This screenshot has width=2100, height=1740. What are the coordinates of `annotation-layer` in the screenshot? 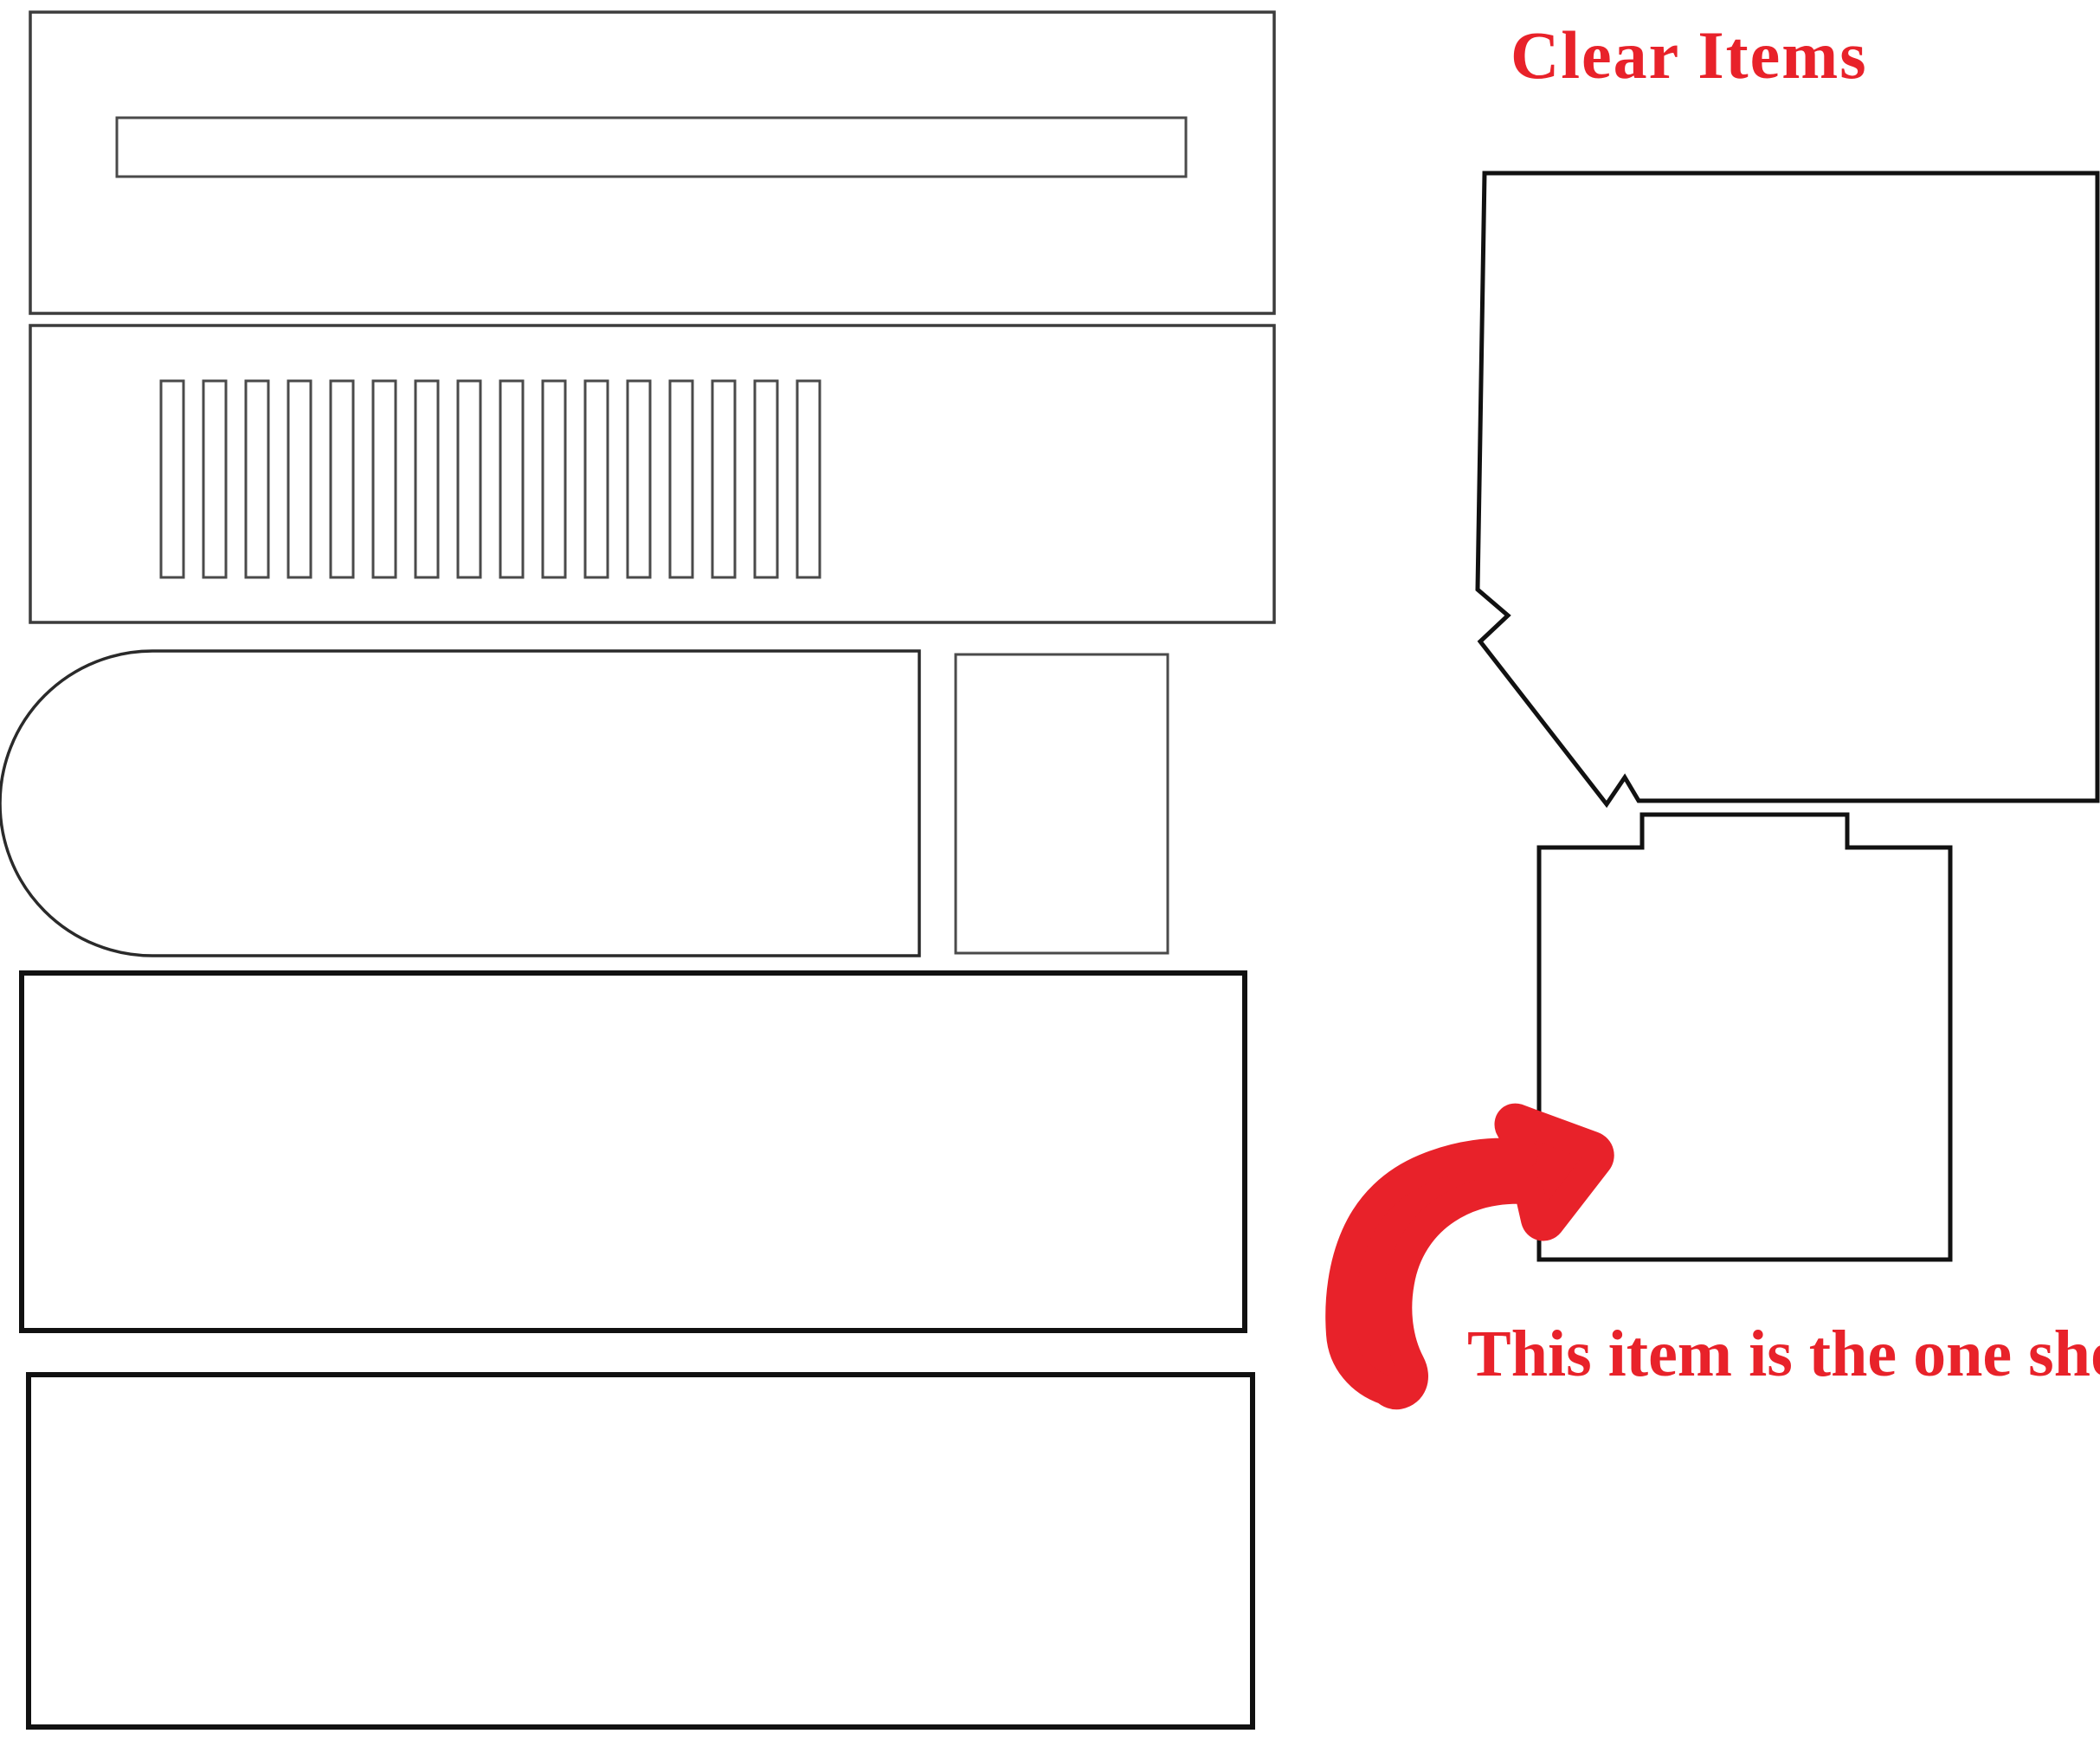 It's located at (1469, 1256).